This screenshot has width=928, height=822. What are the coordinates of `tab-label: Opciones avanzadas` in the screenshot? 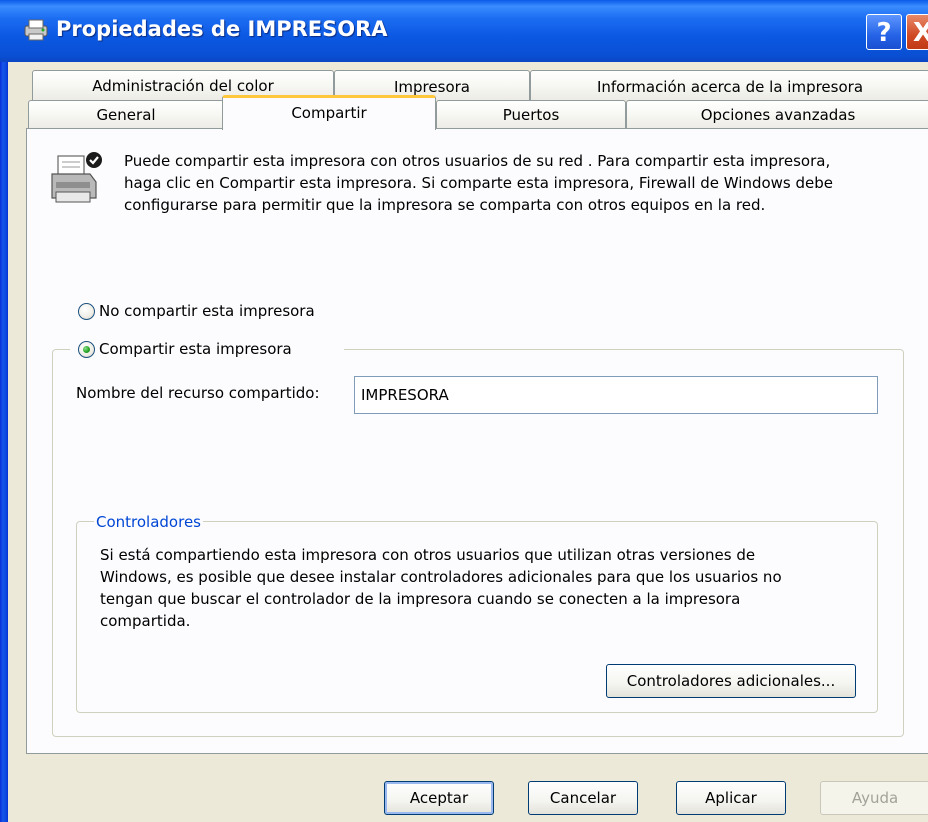 It's located at (778, 115).